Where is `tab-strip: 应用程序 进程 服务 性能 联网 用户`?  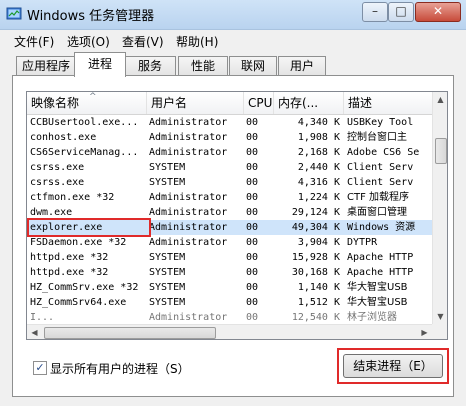 tab-strip: 应用程序 进程 服务 性能 联网 用户 is located at coordinates (233, 64).